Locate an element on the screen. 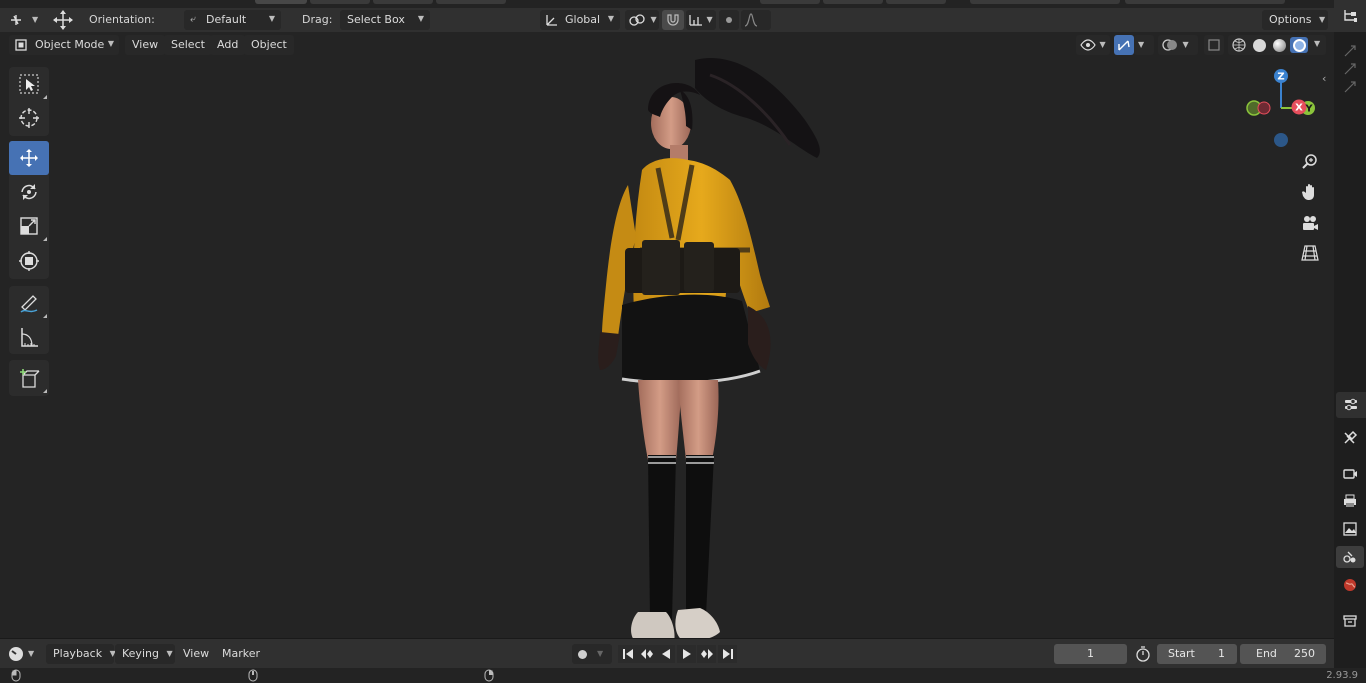 This screenshot has height=683, width=1366. jump-start-icon is located at coordinates (627, 654).